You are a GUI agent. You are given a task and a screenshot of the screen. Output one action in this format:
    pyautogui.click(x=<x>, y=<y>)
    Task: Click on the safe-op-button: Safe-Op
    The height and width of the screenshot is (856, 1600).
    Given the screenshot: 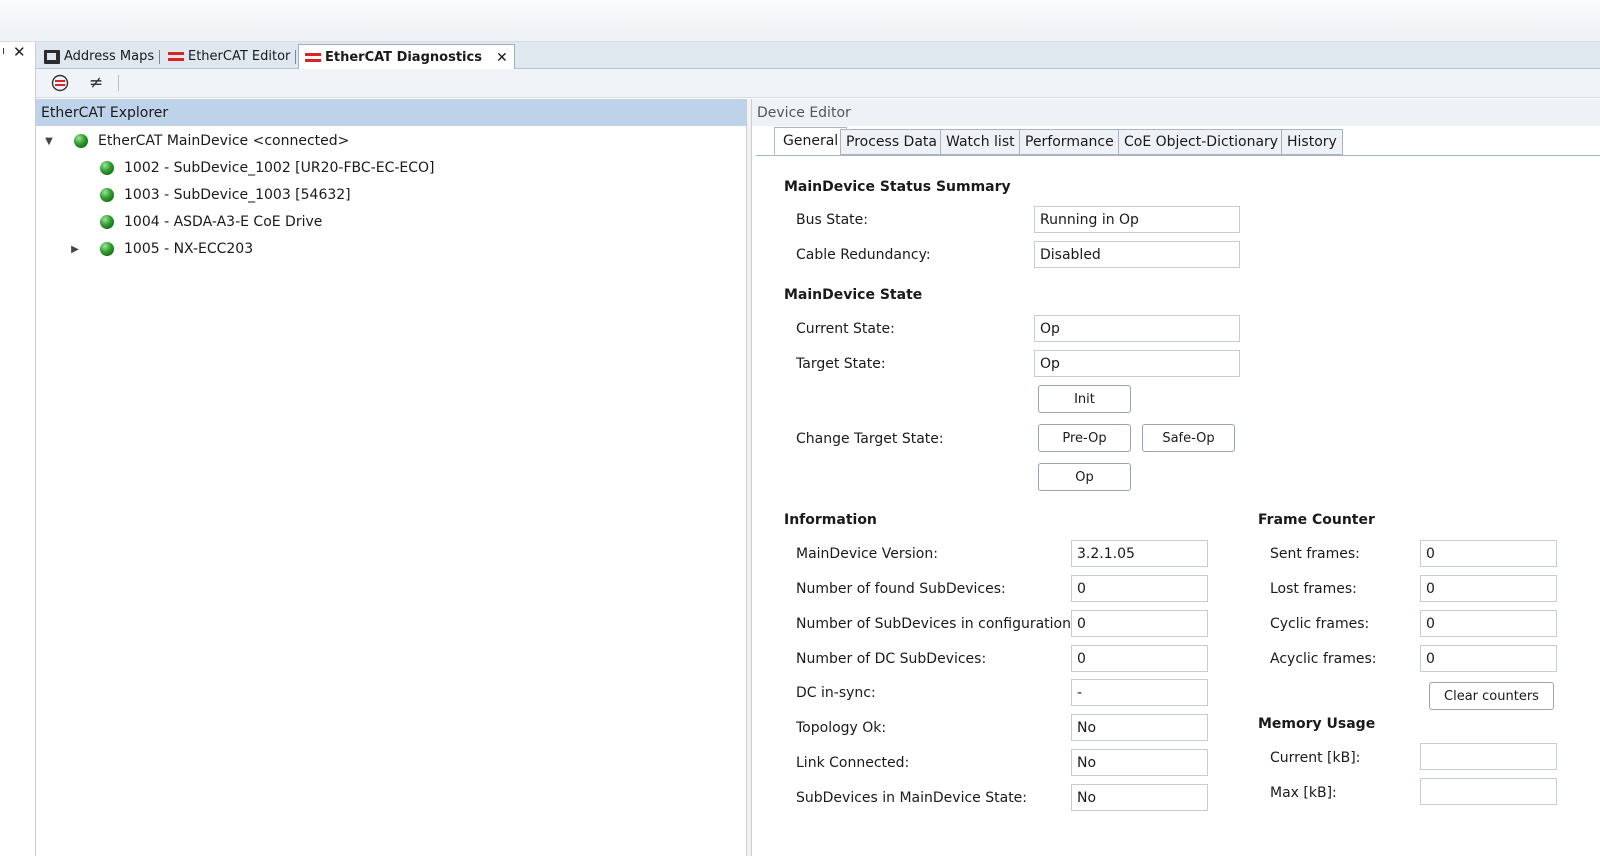 What is the action you would take?
    pyautogui.click(x=1188, y=438)
    